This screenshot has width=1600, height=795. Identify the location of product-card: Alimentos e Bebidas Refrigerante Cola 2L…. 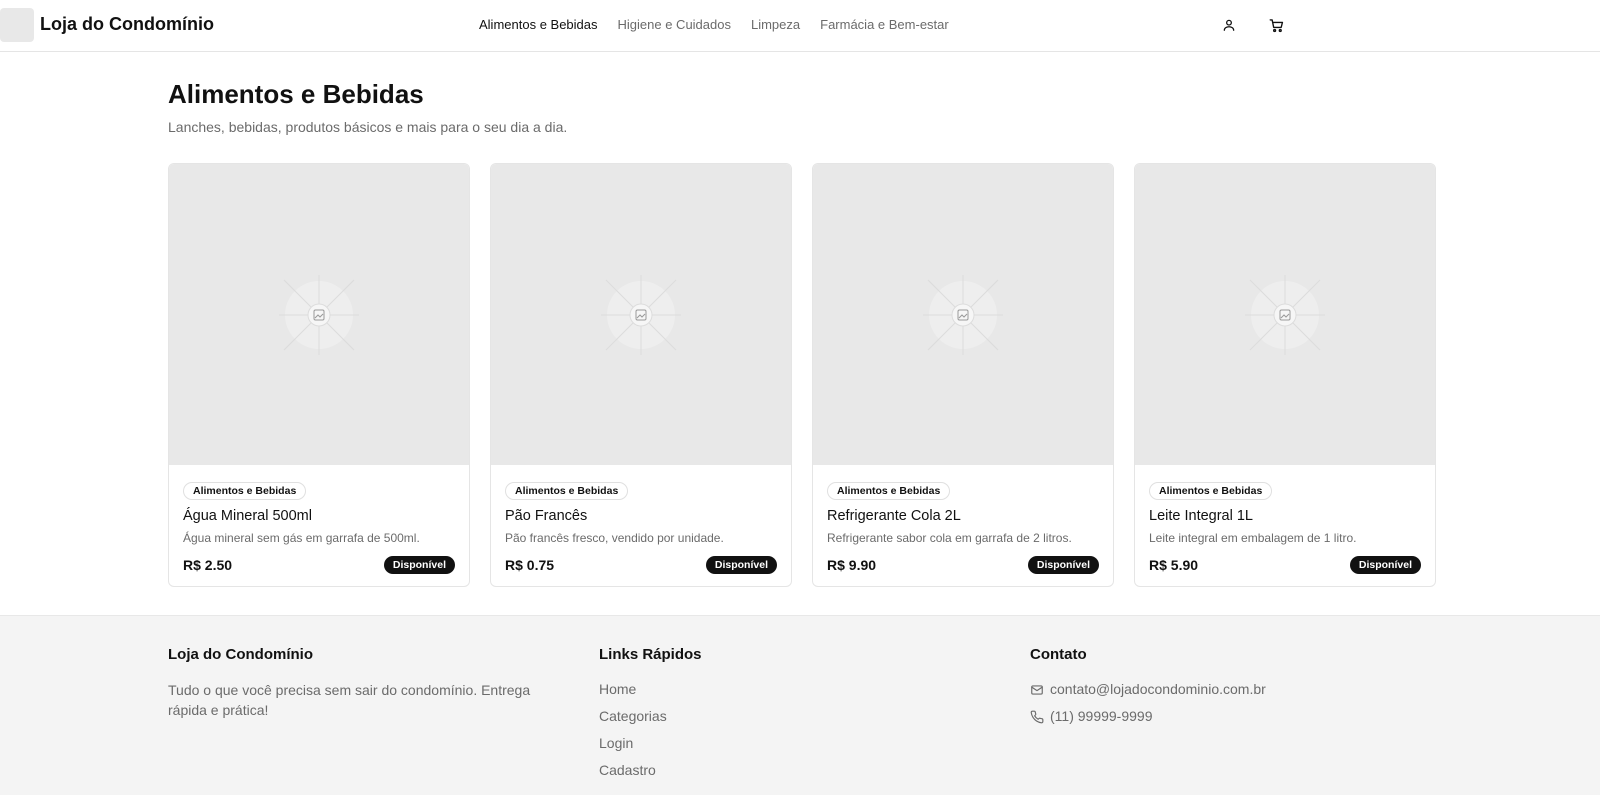
(963, 375).